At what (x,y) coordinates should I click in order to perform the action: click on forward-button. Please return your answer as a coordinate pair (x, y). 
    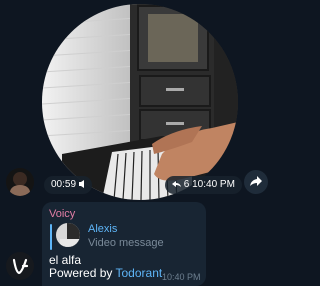
    Looking at the image, I should click on (256, 182).